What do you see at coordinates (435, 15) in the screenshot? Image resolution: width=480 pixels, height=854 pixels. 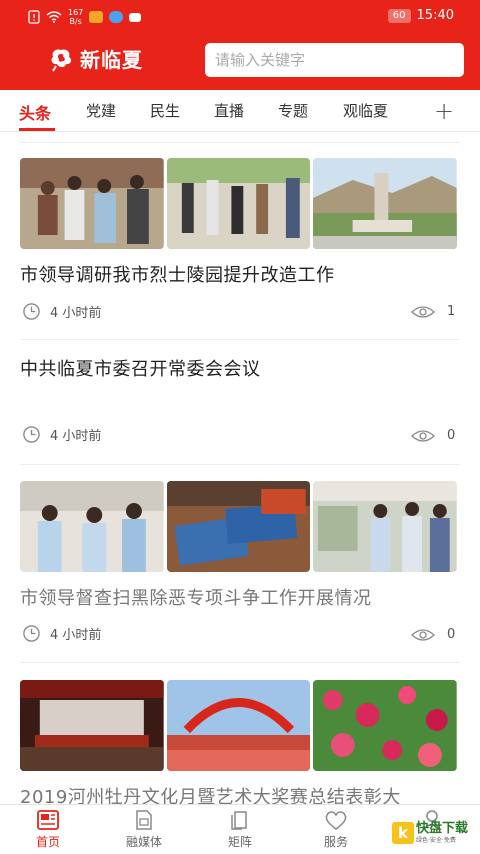 I see `status-time: 15:40` at bounding box center [435, 15].